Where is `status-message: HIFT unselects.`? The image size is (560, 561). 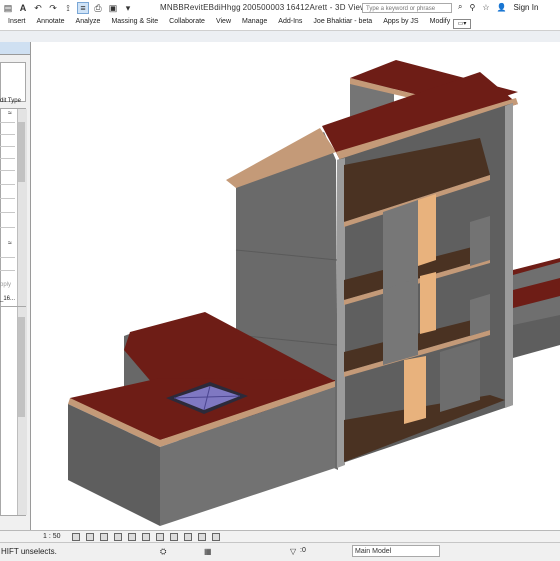 status-message: HIFT unselects. is located at coordinates (29, 551).